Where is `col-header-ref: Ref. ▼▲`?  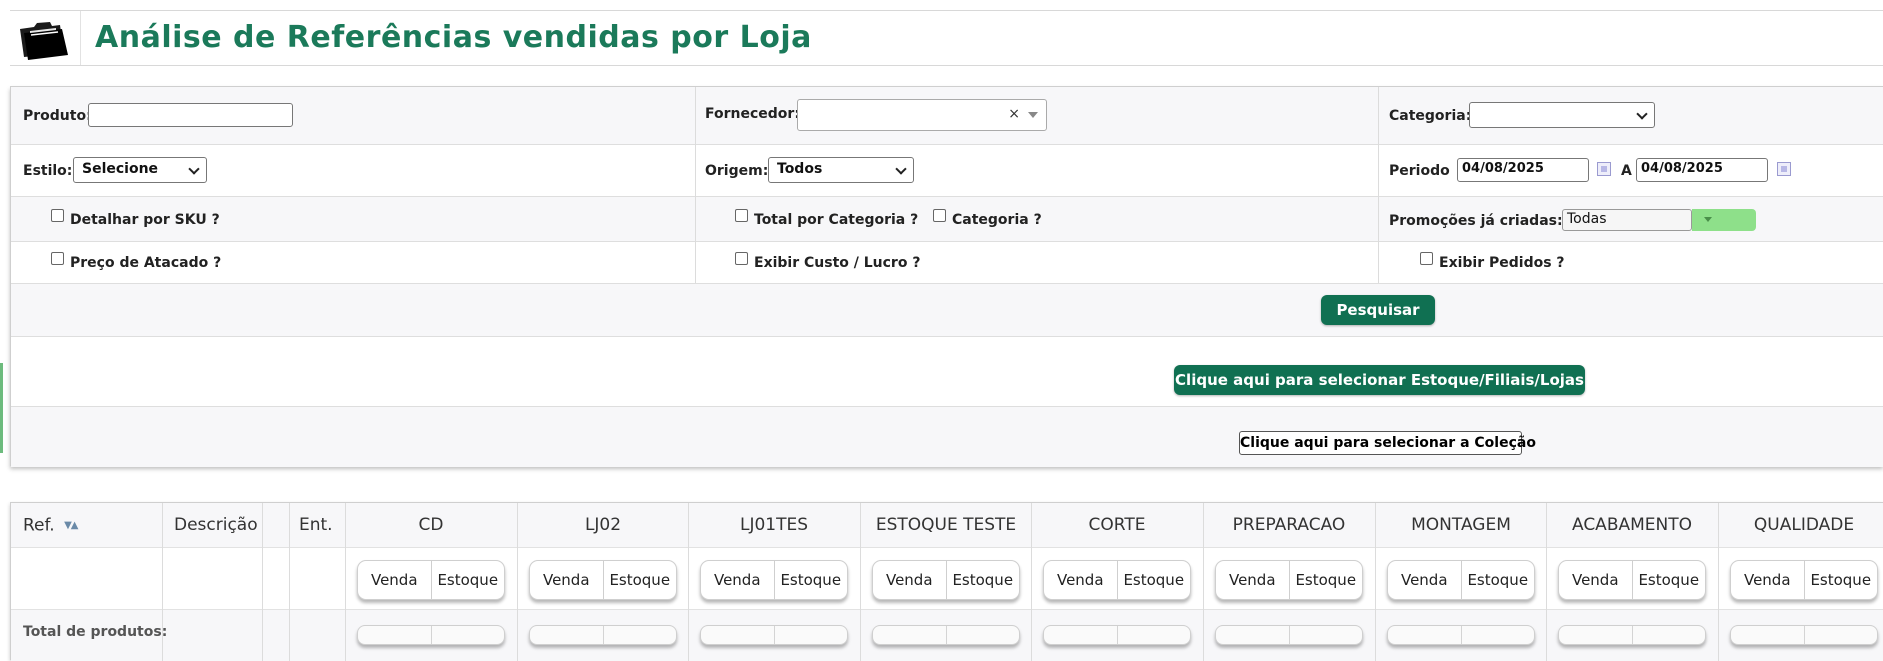 col-header-ref: Ref. ▼▲ is located at coordinates (50, 525).